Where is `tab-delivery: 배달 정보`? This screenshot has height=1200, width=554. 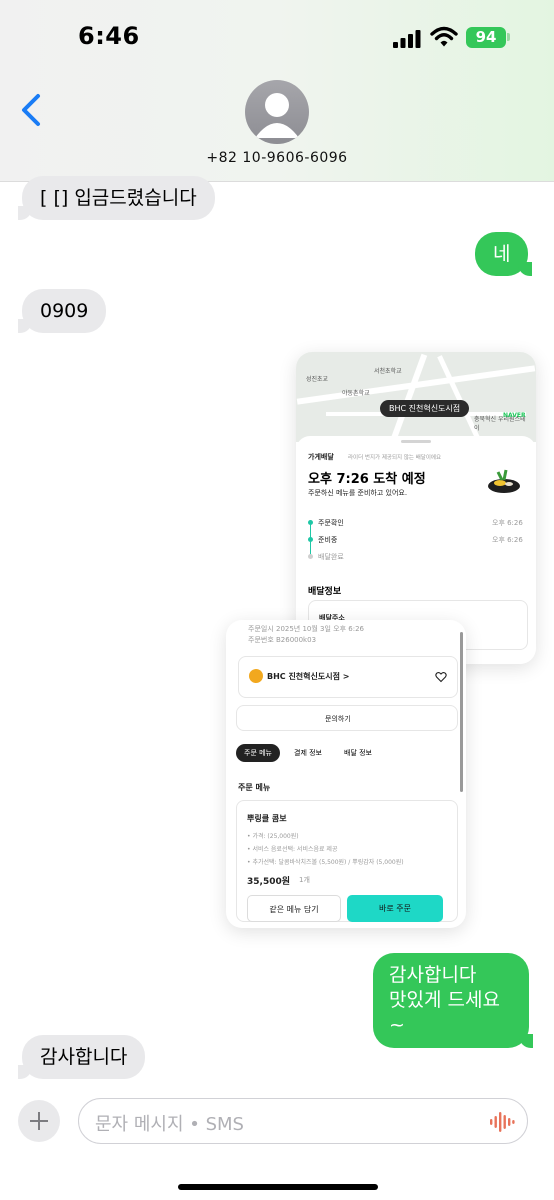
tab-delivery: 배달 정보 is located at coordinates (358, 753).